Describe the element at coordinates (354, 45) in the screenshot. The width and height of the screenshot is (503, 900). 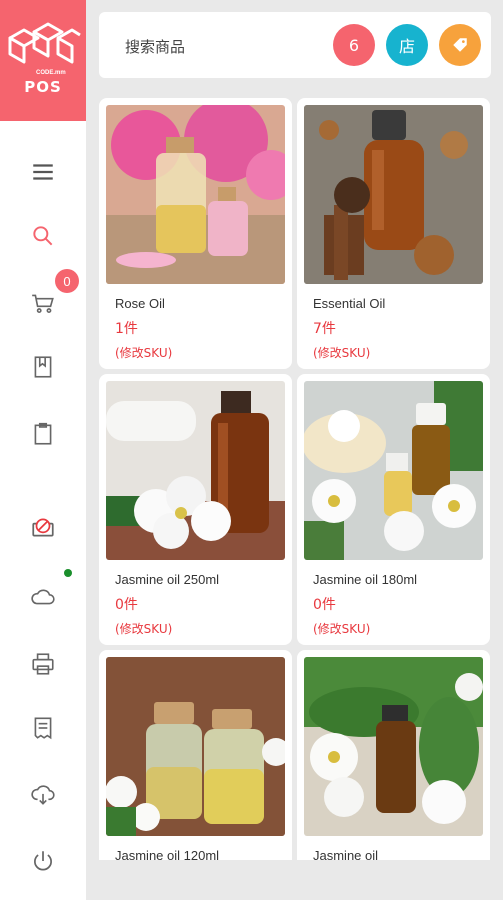
I see `item-count-button: 6` at that location.